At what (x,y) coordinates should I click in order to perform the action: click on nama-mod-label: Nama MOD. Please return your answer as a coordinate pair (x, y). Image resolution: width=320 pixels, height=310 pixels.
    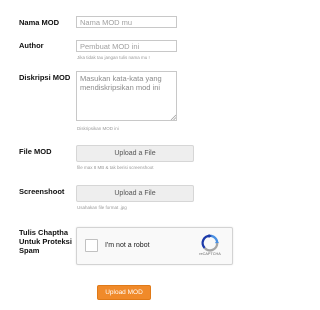
    Looking at the image, I should click on (39, 22).